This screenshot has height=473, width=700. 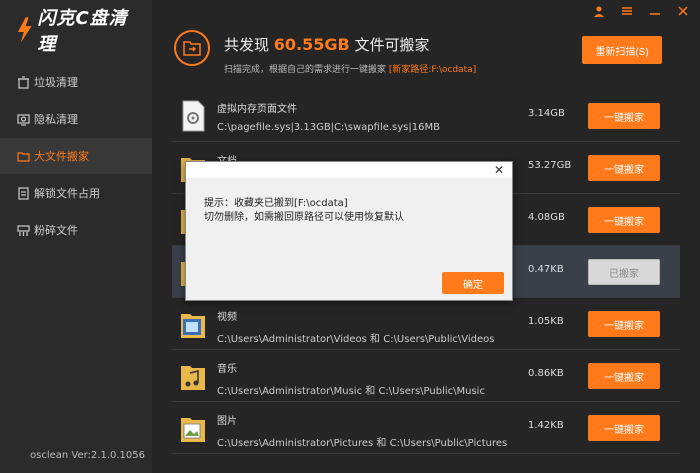 I want to click on subtitle-text: 扫描完成，根据自己的需求进行一键搬家, so click(x=306, y=70).